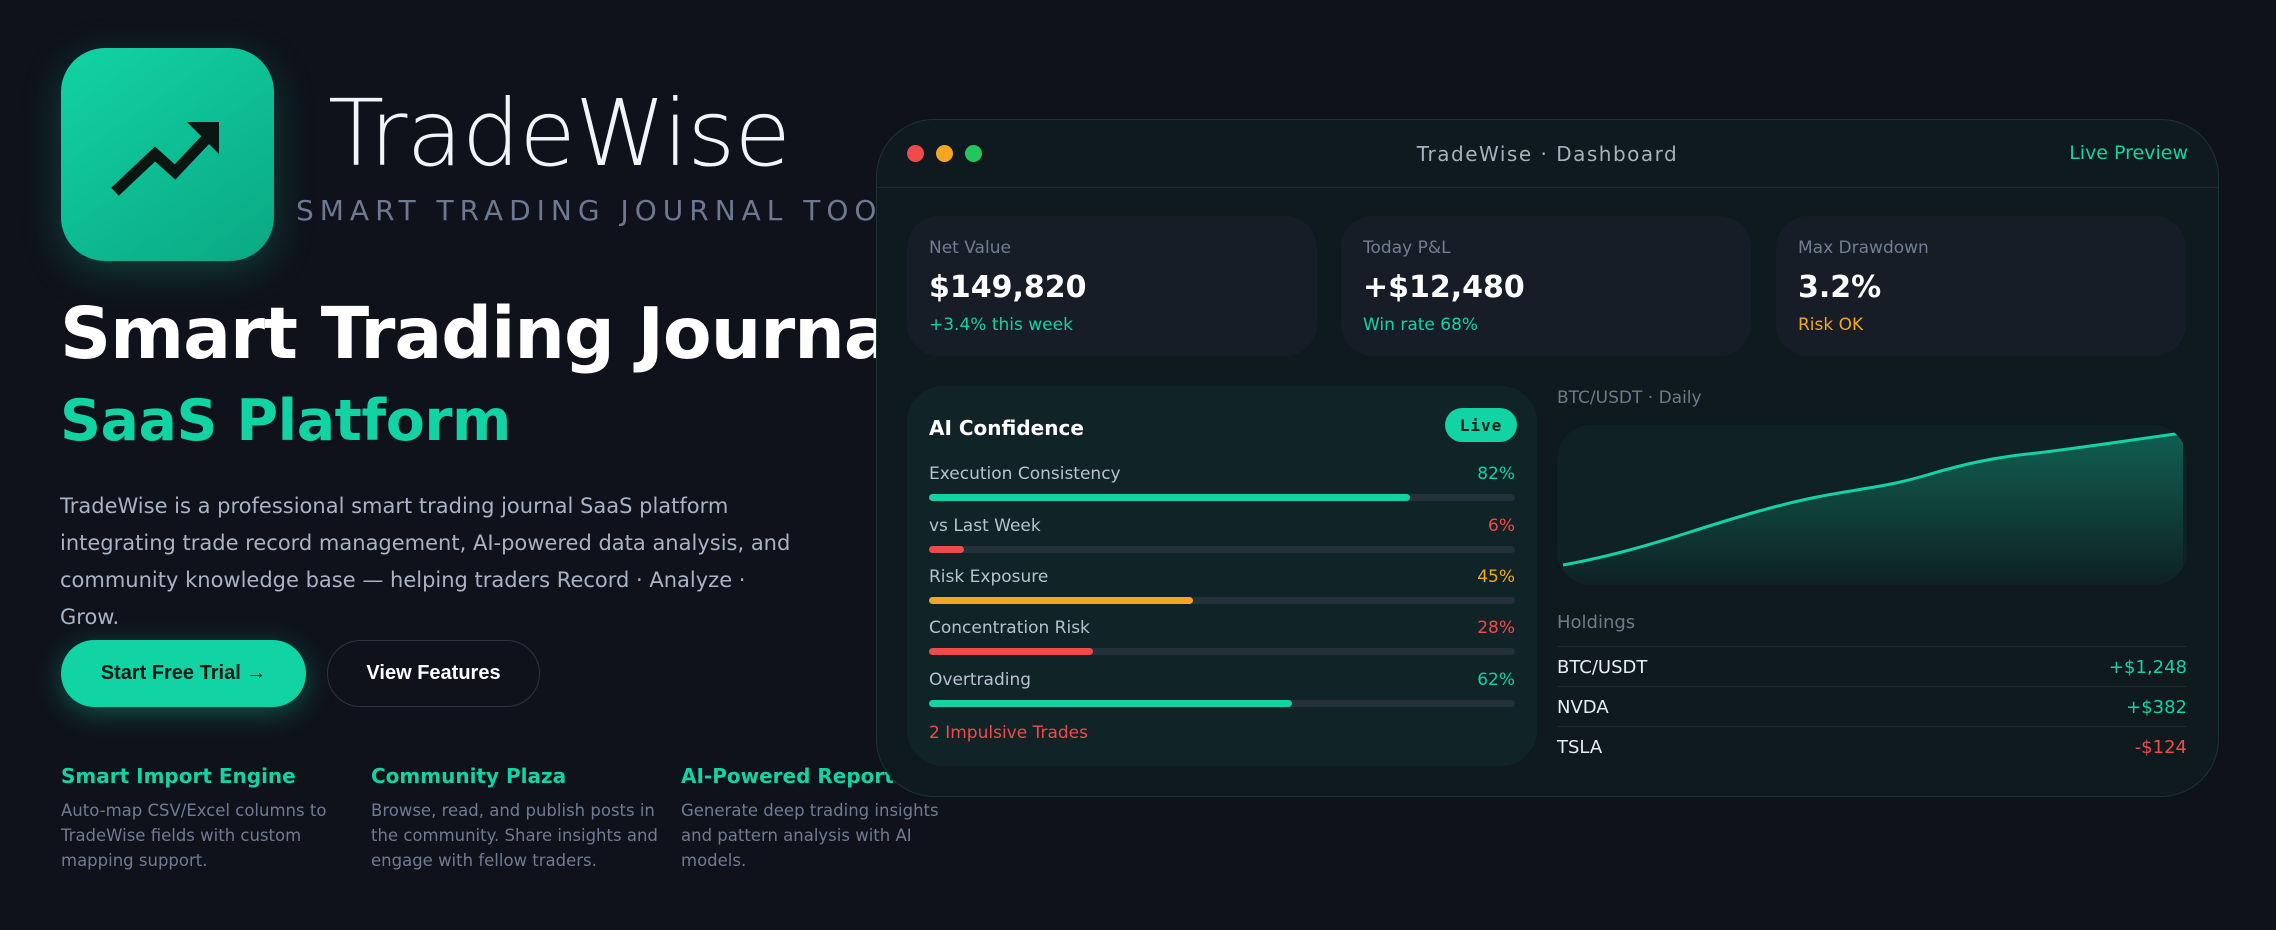  What do you see at coordinates (1222, 636) in the screenshot?
I see `metric-concentration-risk: Concentration Risk 28%` at bounding box center [1222, 636].